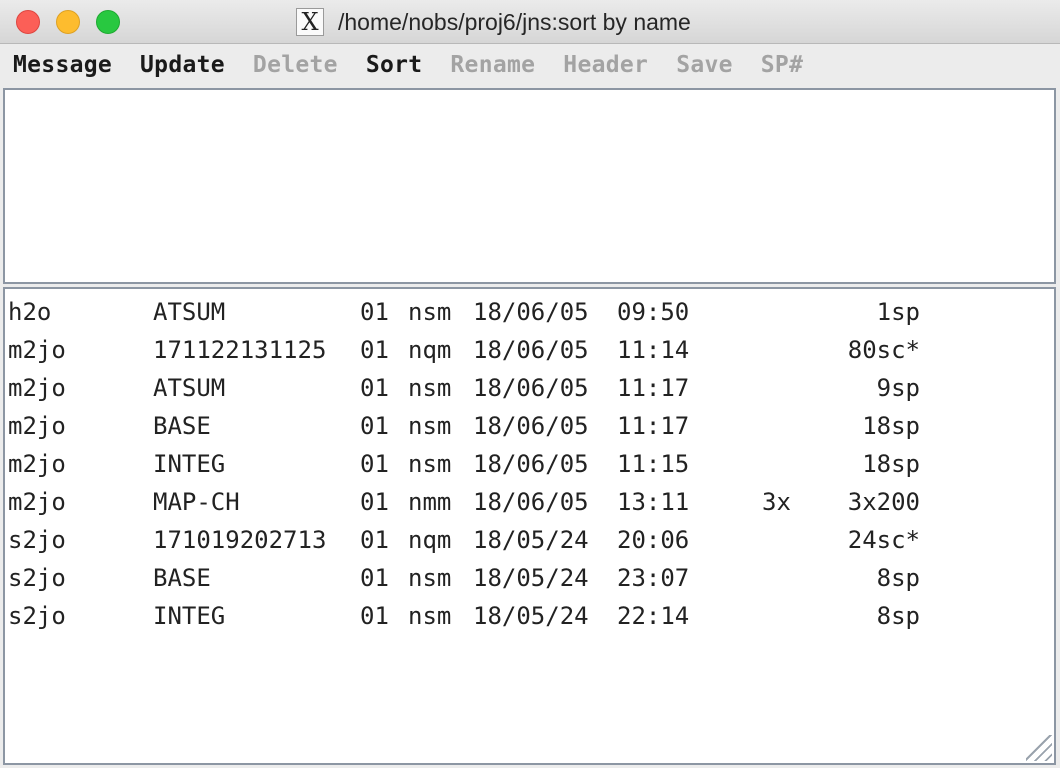  Describe the element at coordinates (898, 388) in the screenshot. I see `file-size: 9sp` at that location.